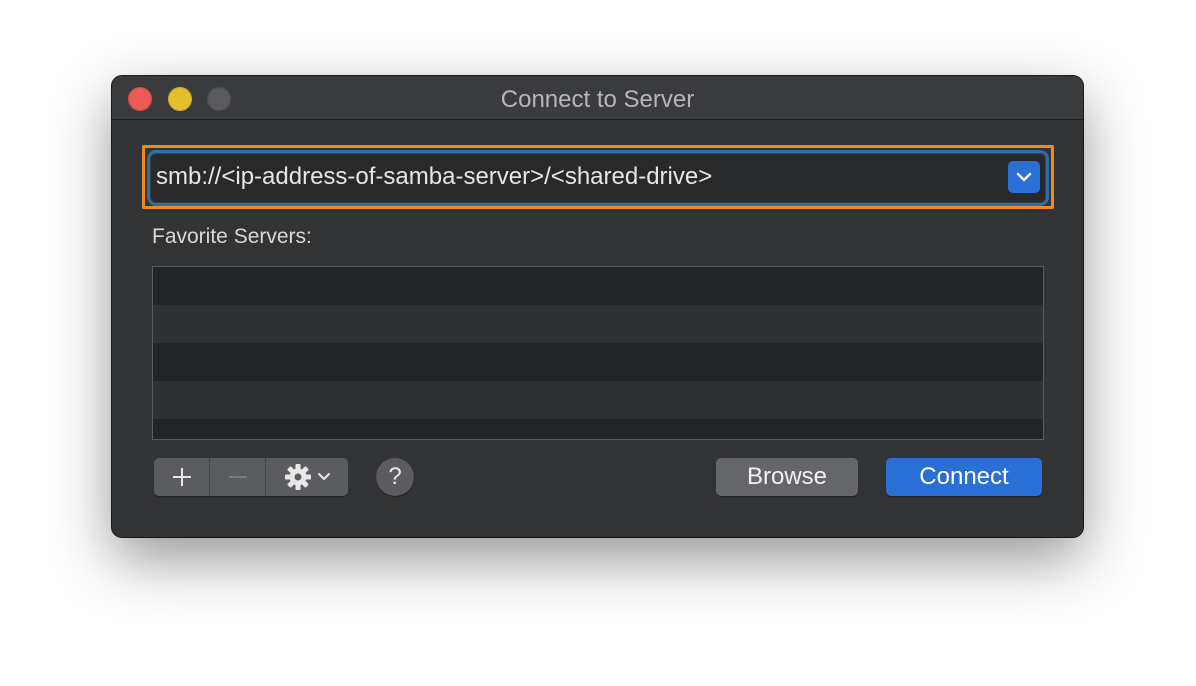 The image size is (1196, 686). I want to click on server-address-combobox, so click(598, 178).